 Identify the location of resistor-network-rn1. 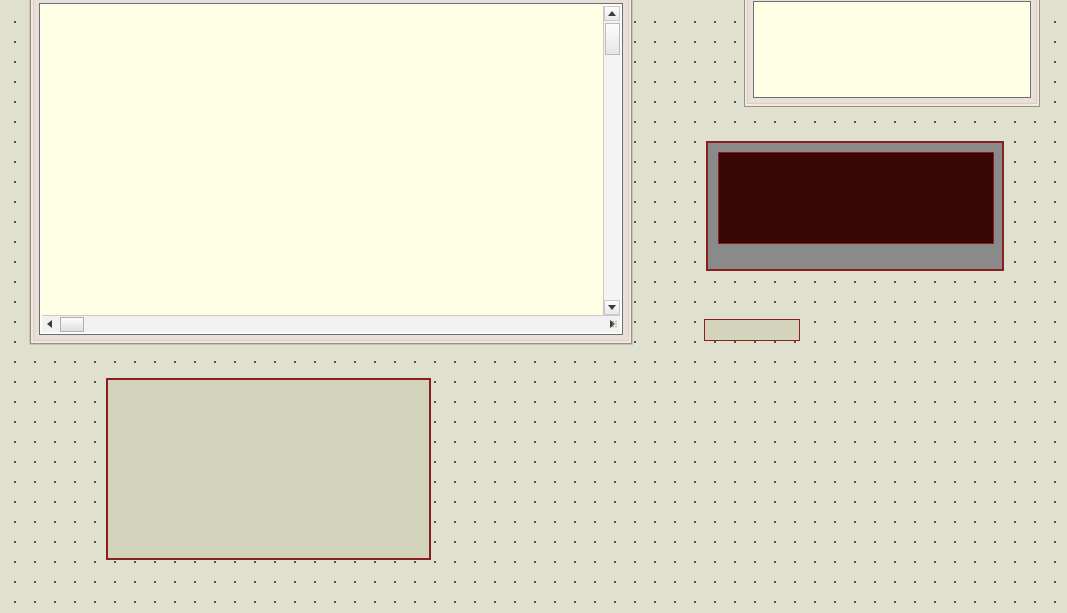
(752, 330).